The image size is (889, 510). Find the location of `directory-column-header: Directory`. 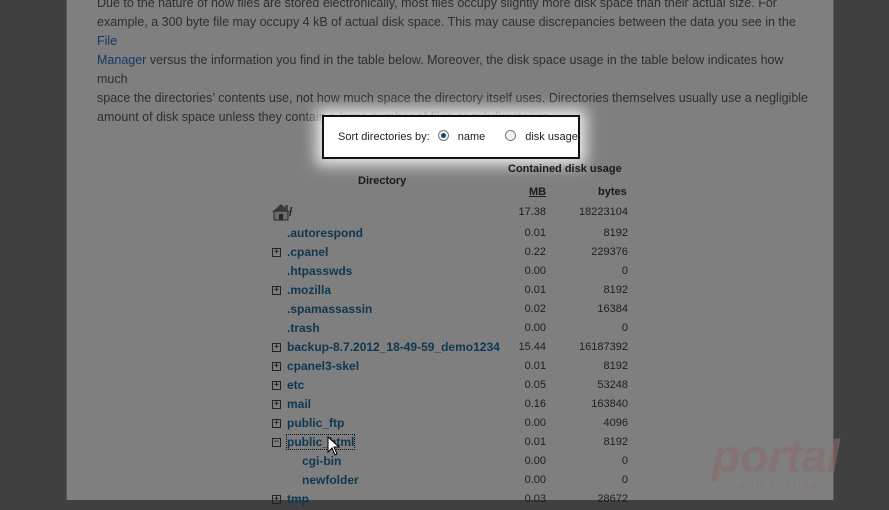

directory-column-header: Directory is located at coordinates (382, 181).